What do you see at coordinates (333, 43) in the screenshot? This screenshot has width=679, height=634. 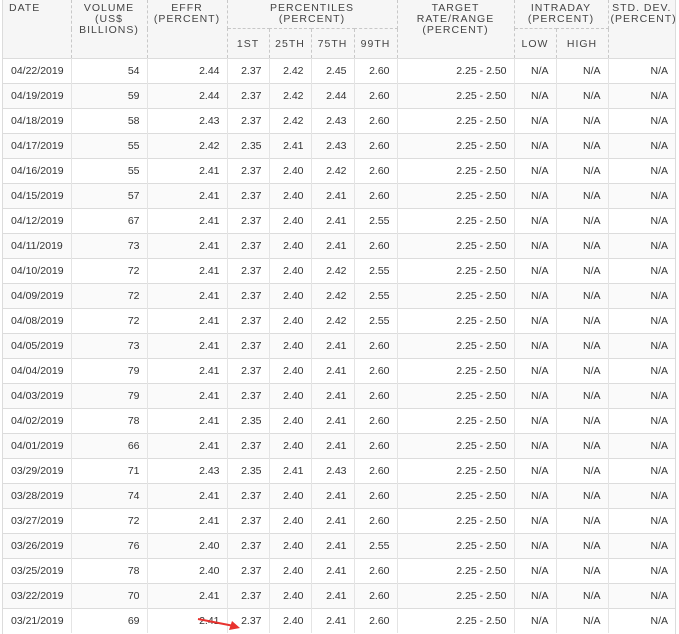 I see `header-p75: 75TH` at bounding box center [333, 43].